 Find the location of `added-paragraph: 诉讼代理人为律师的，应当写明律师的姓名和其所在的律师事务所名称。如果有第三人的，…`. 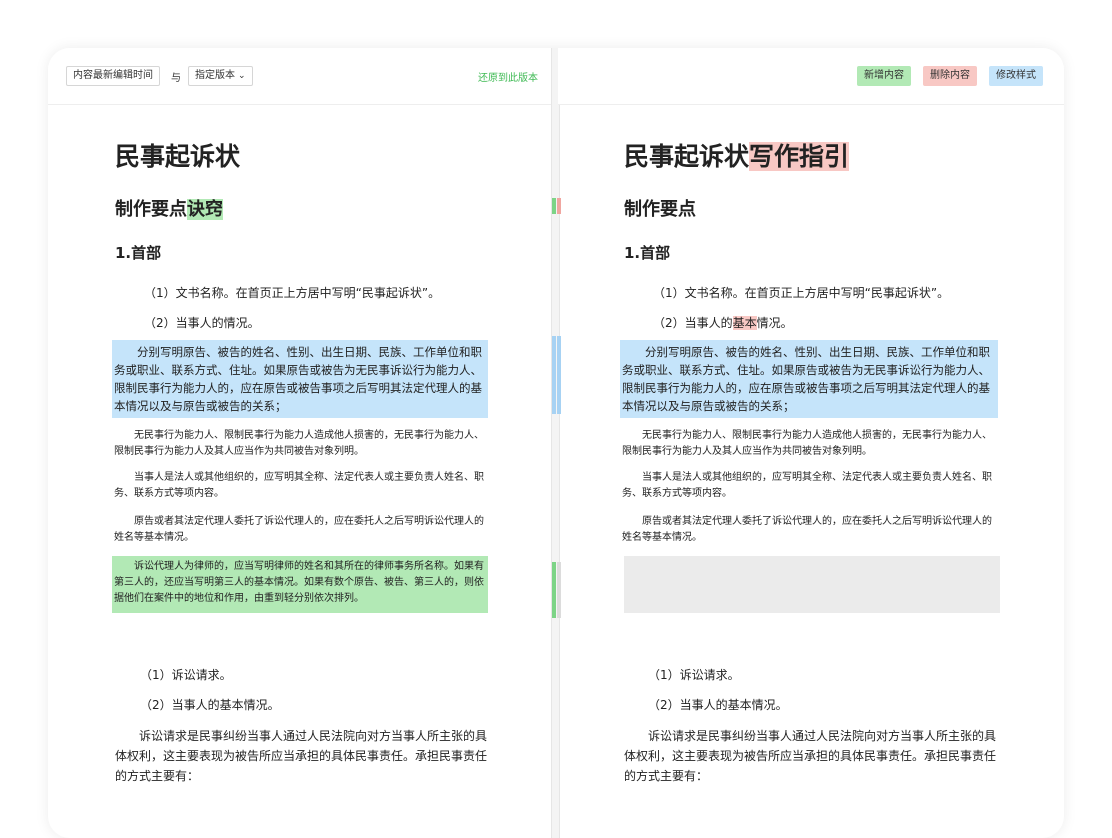

added-paragraph: 诉讼代理人为律师的，应当写明律师的姓名和其所在的律师事务所名称。如果有第三人的，… is located at coordinates (300, 584).